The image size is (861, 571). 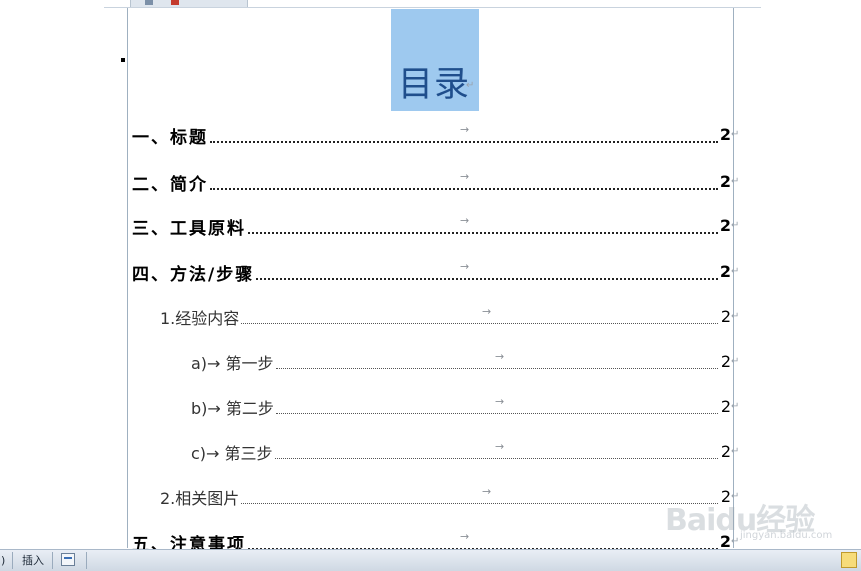 What do you see at coordinates (430, 453) in the screenshot?
I see `toc-entry: c)→ 第三步 → 2 ↵` at bounding box center [430, 453].